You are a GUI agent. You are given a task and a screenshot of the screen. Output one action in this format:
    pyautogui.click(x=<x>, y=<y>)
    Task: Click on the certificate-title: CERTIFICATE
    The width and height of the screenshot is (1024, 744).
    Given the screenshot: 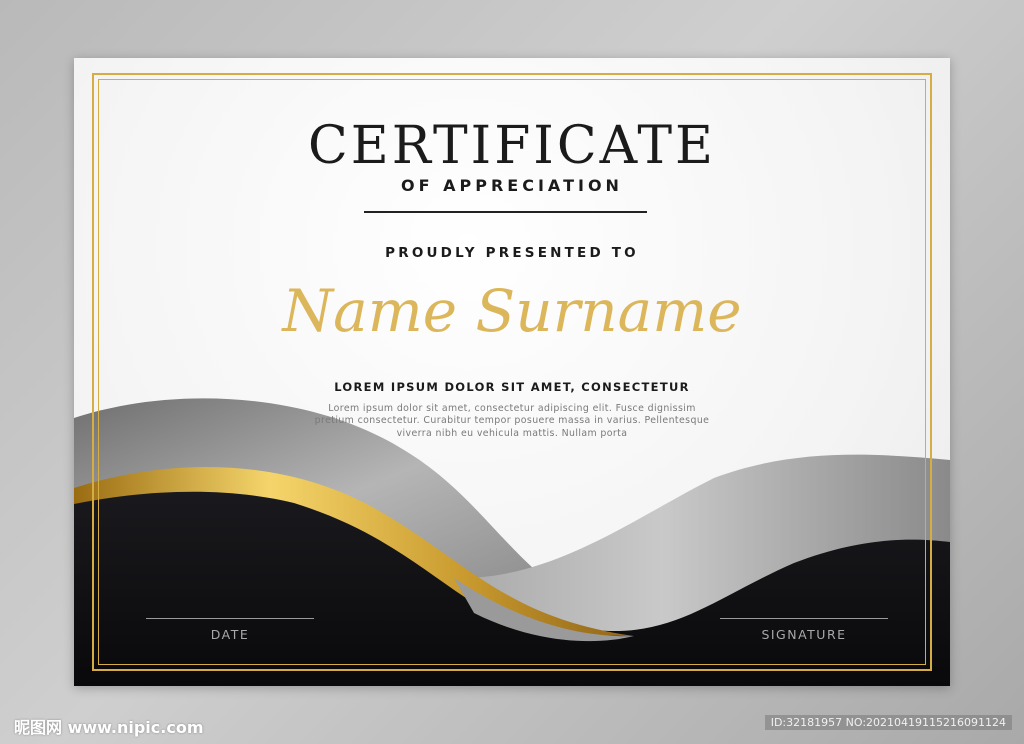 What is the action you would take?
    pyautogui.click(x=512, y=146)
    